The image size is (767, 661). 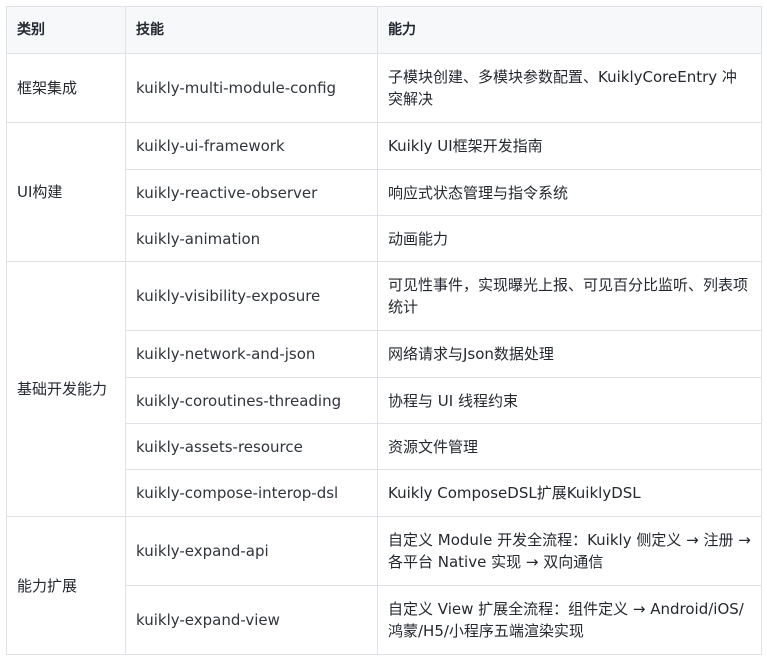 I want to click on skill-cell: kuikly-multi-module-config, so click(x=251, y=88).